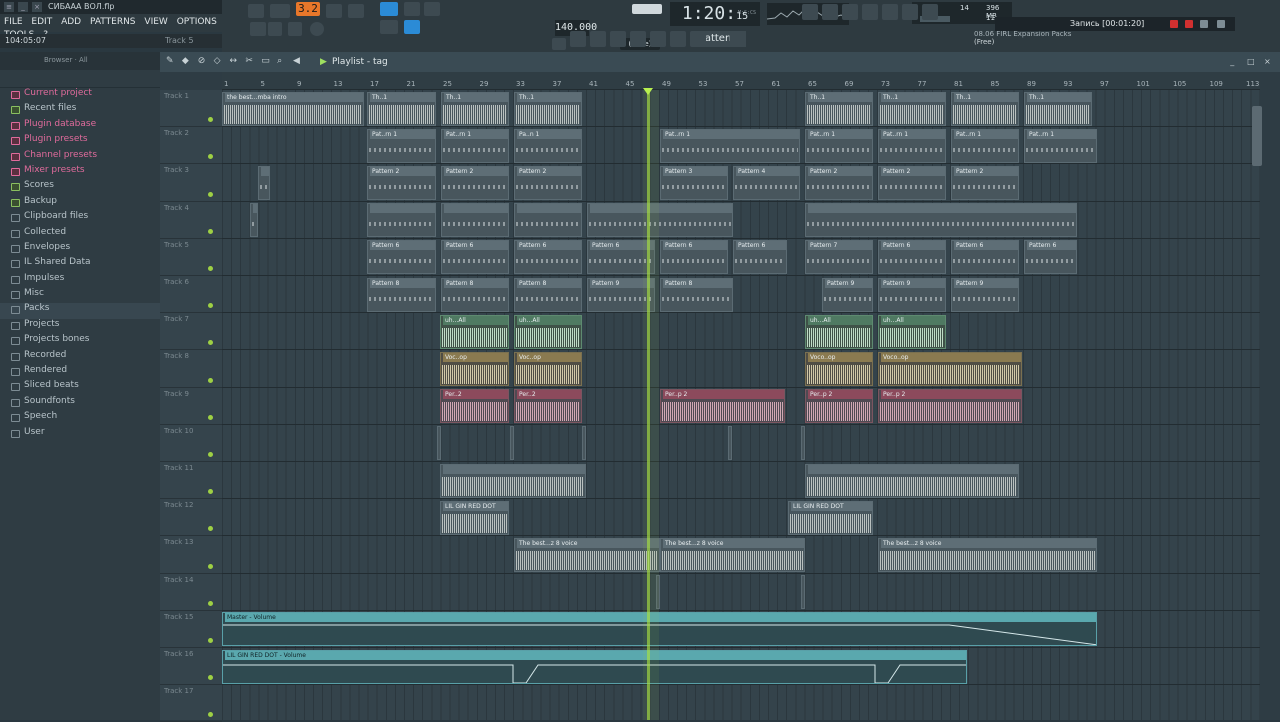 The image size is (1280, 722). What do you see at coordinates (191, 332) in the screenshot?
I see `track-header: Track 7` at bounding box center [191, 332].